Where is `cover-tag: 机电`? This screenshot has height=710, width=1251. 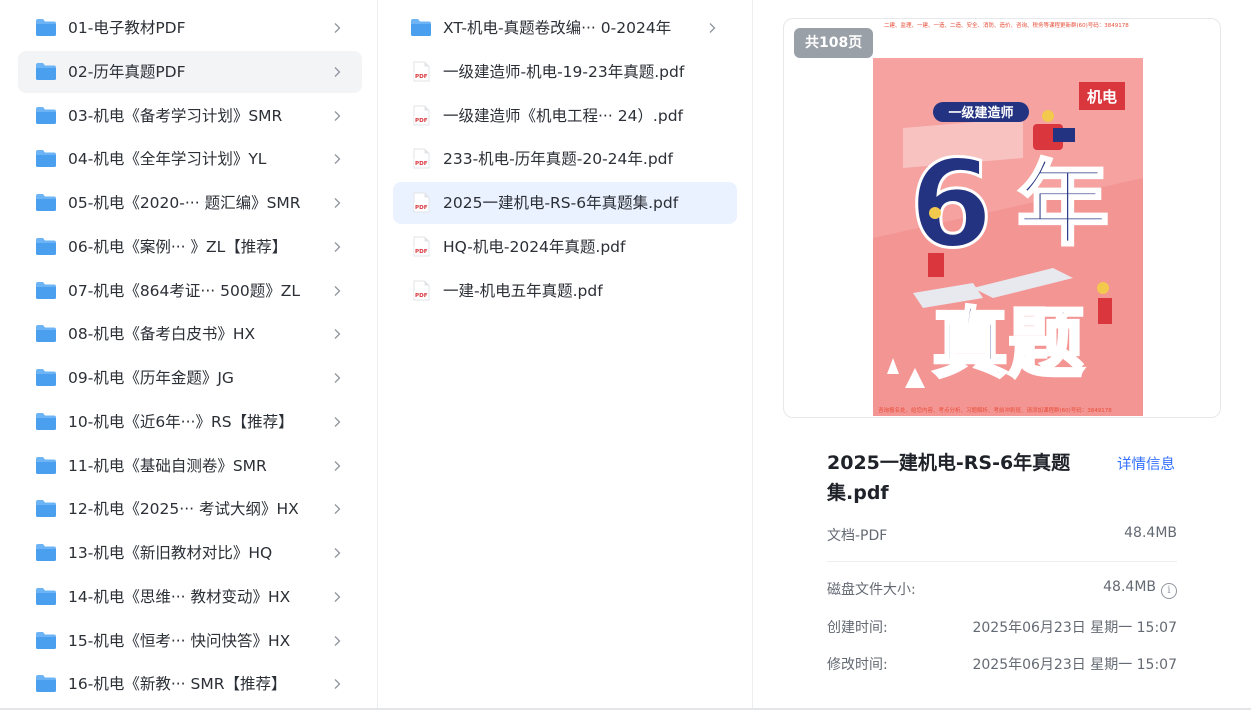
cover-tag: 机电 is located at coordinates (1102, 97).